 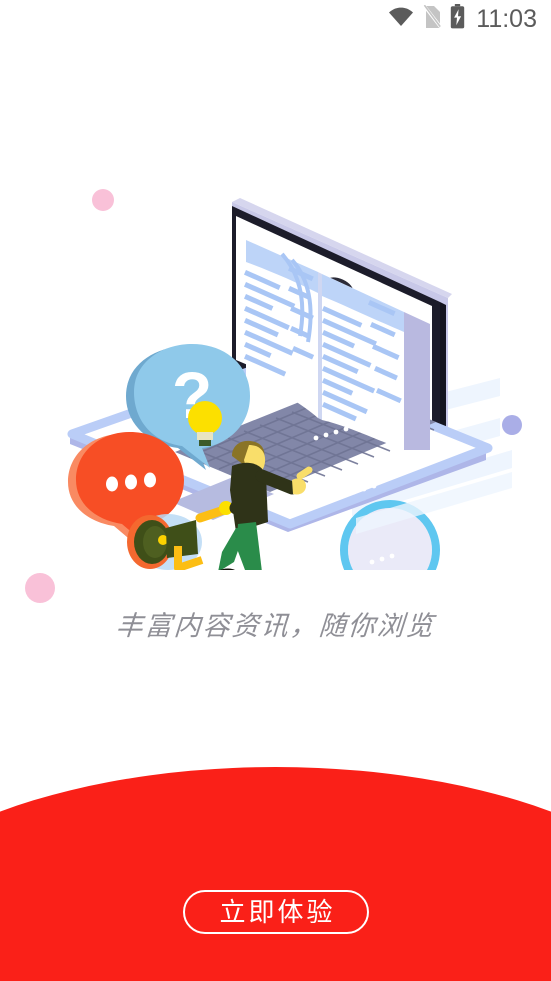 I want to click on start-experience-button: 立即体验, so click(x=276, y=912).